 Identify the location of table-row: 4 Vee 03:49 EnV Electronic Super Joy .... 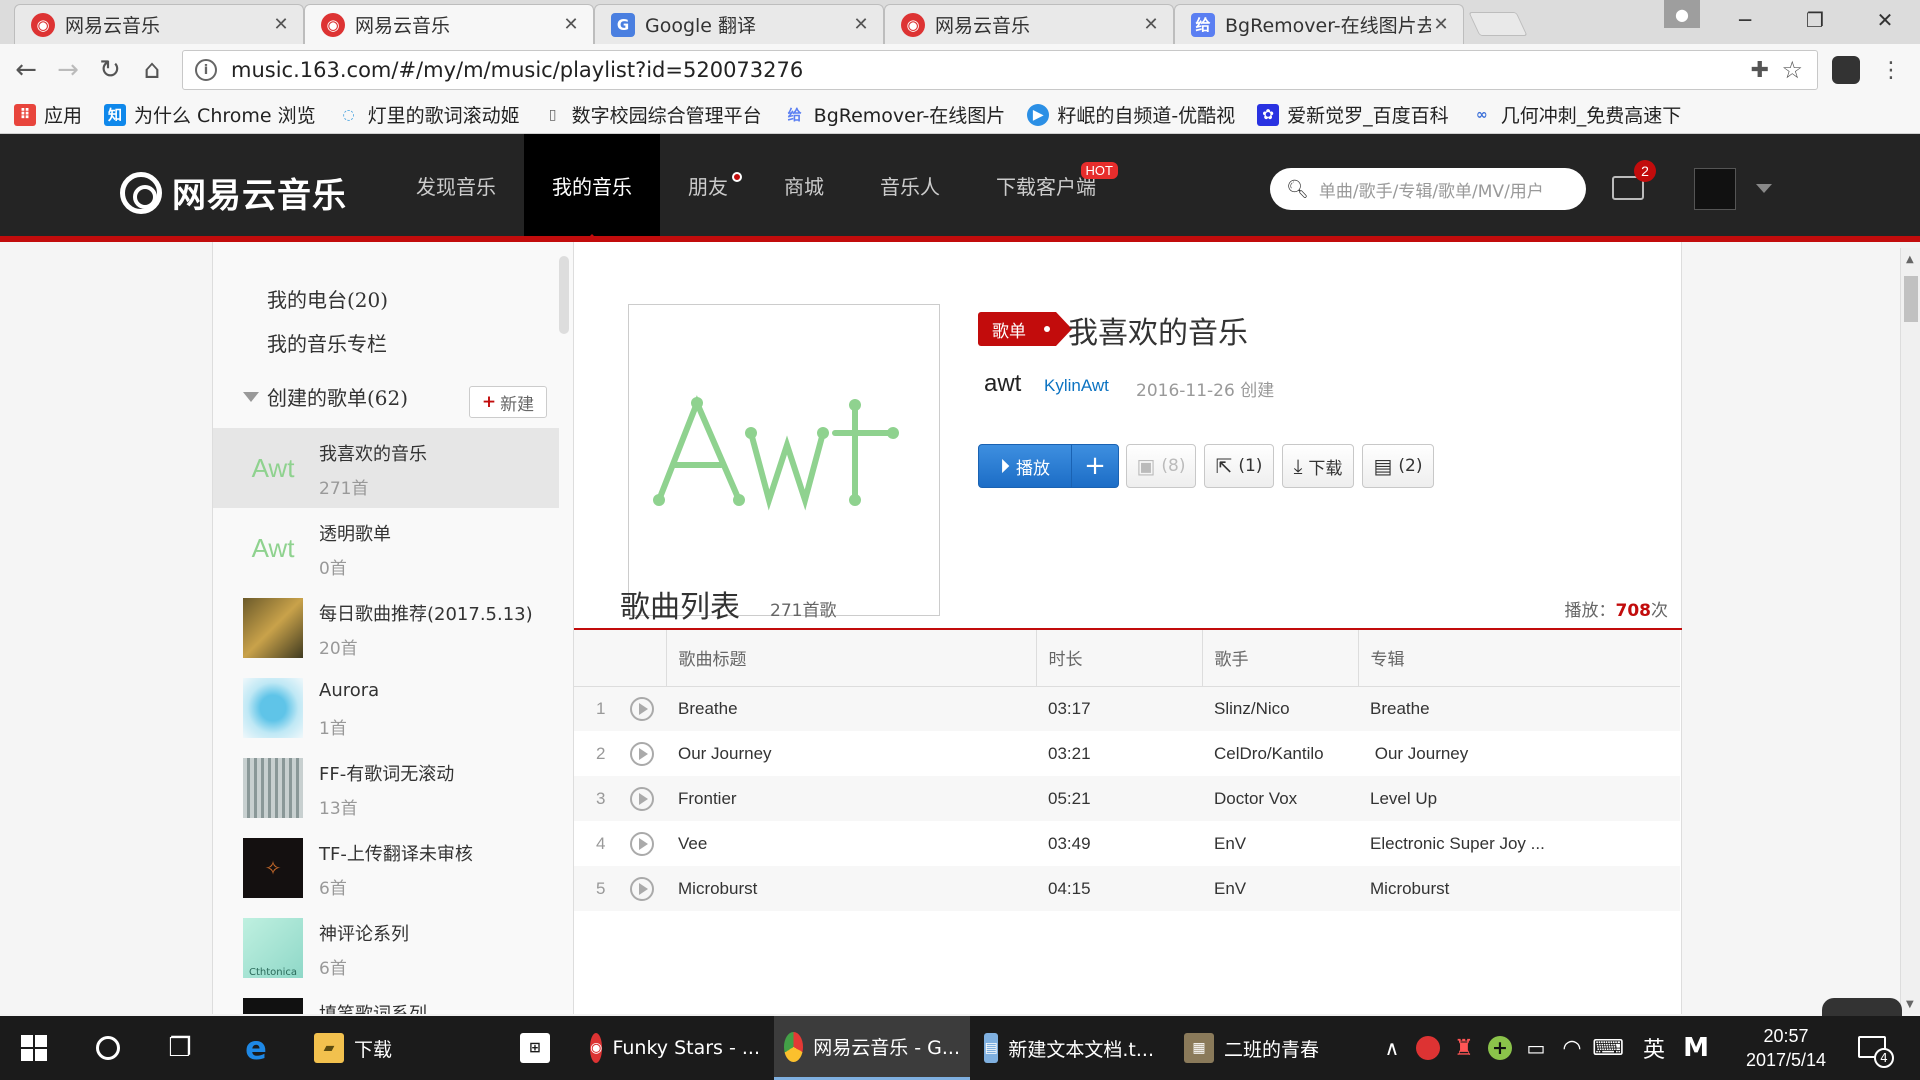
(1127, 843).